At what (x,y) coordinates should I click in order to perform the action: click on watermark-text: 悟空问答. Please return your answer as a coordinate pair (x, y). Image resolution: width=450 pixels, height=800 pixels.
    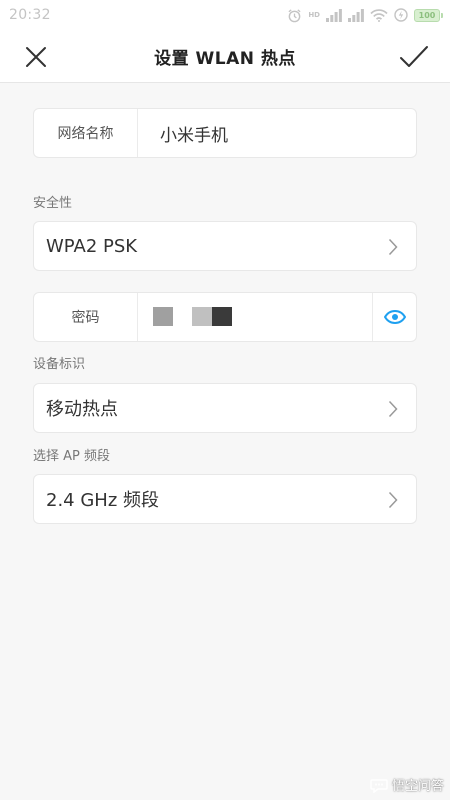
    Looking at the image, I should click on (417, 786).